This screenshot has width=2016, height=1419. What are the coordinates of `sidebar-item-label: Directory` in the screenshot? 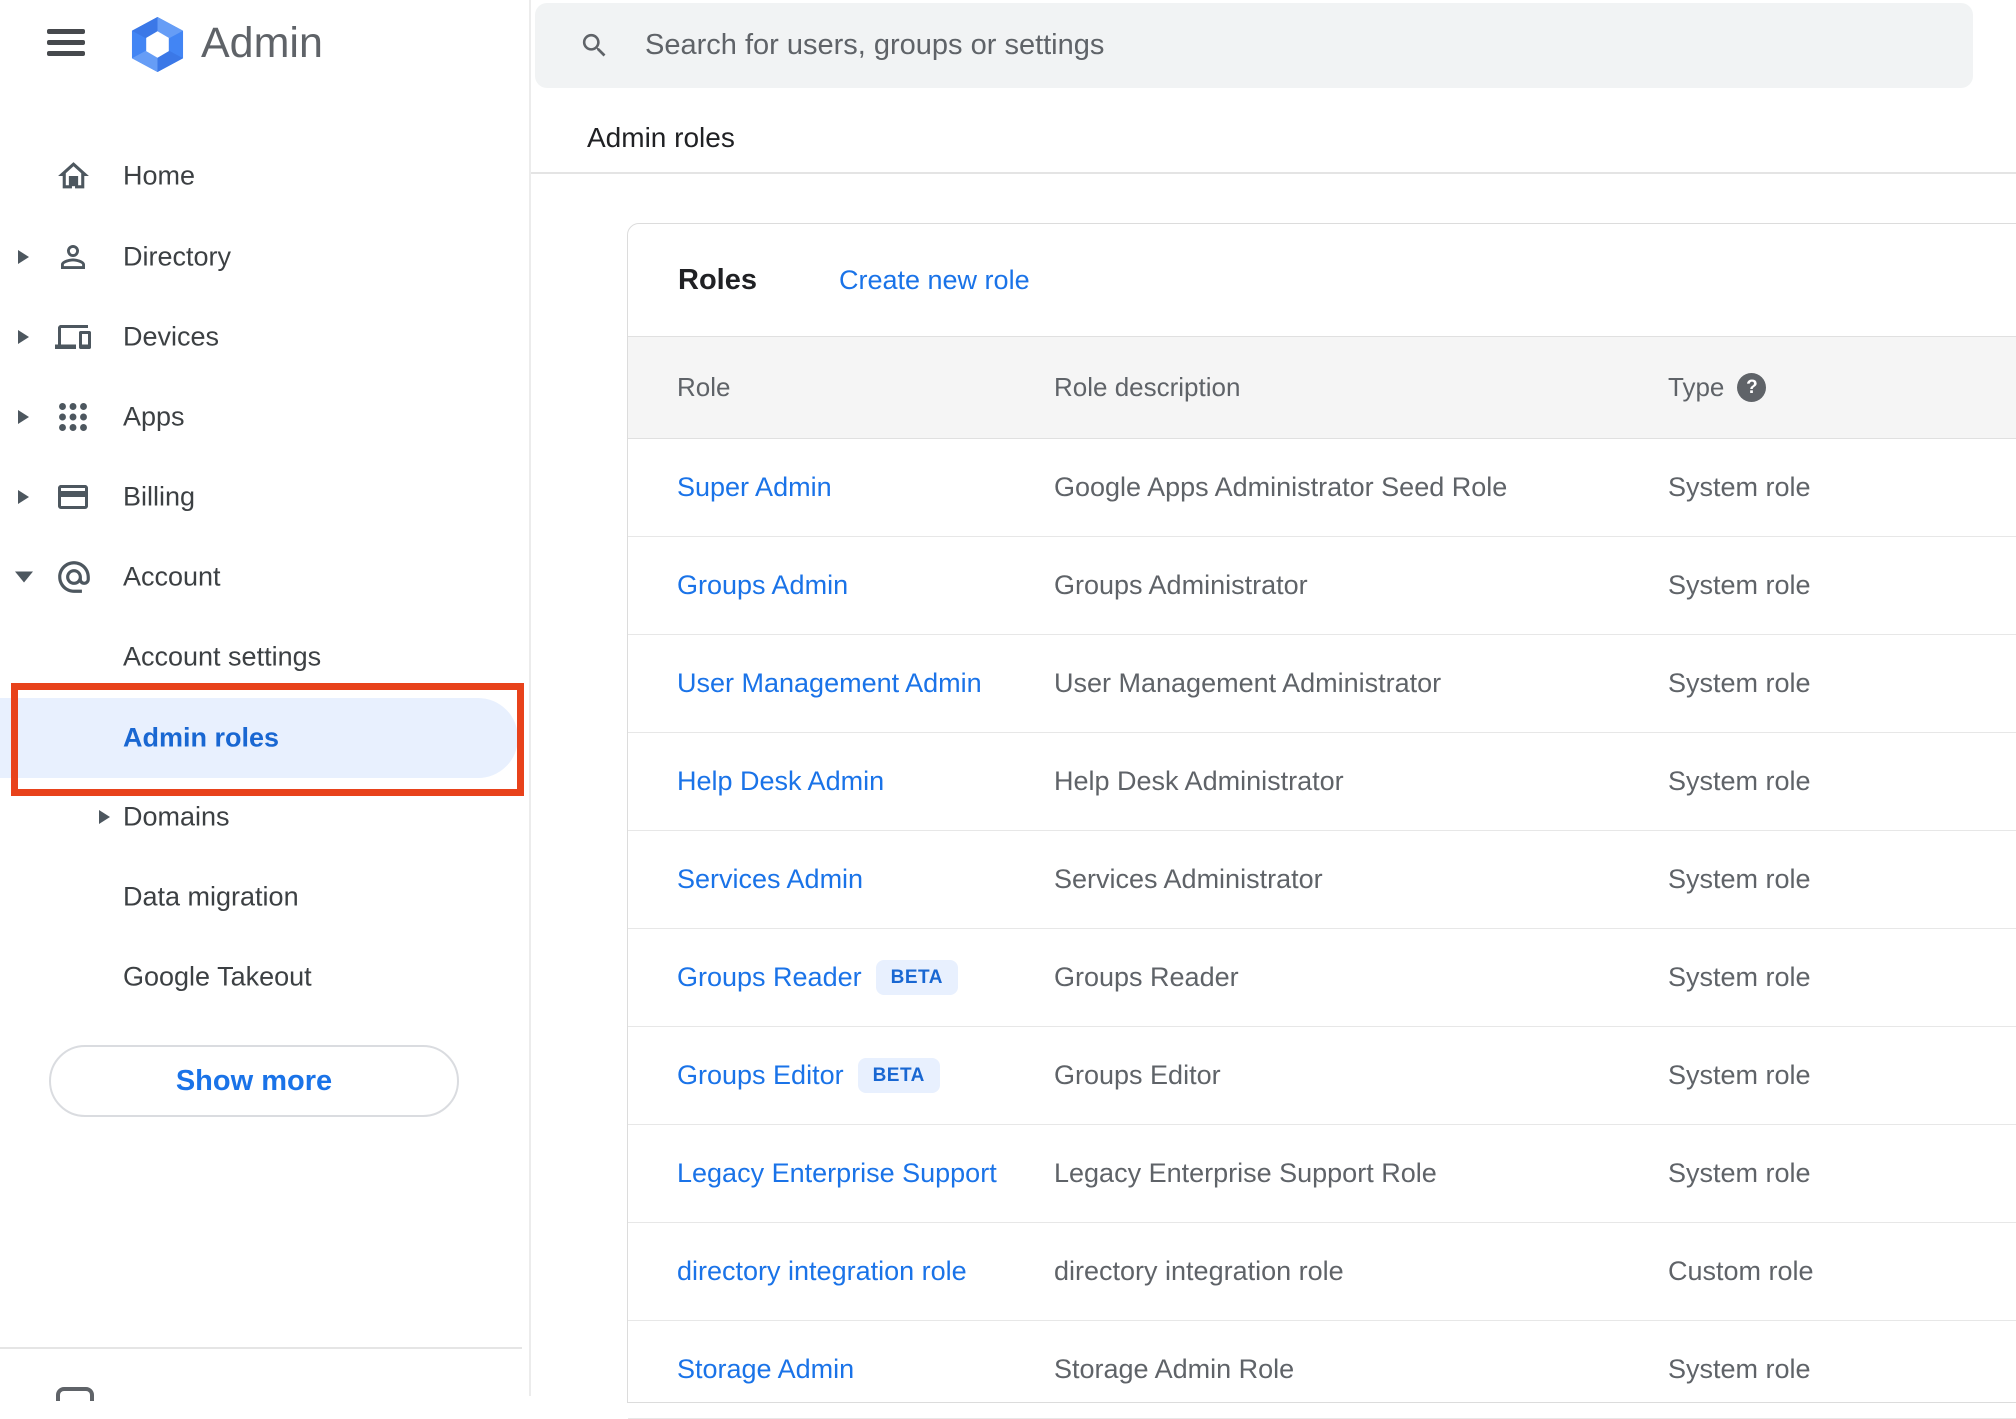 It's located at (177, 256).